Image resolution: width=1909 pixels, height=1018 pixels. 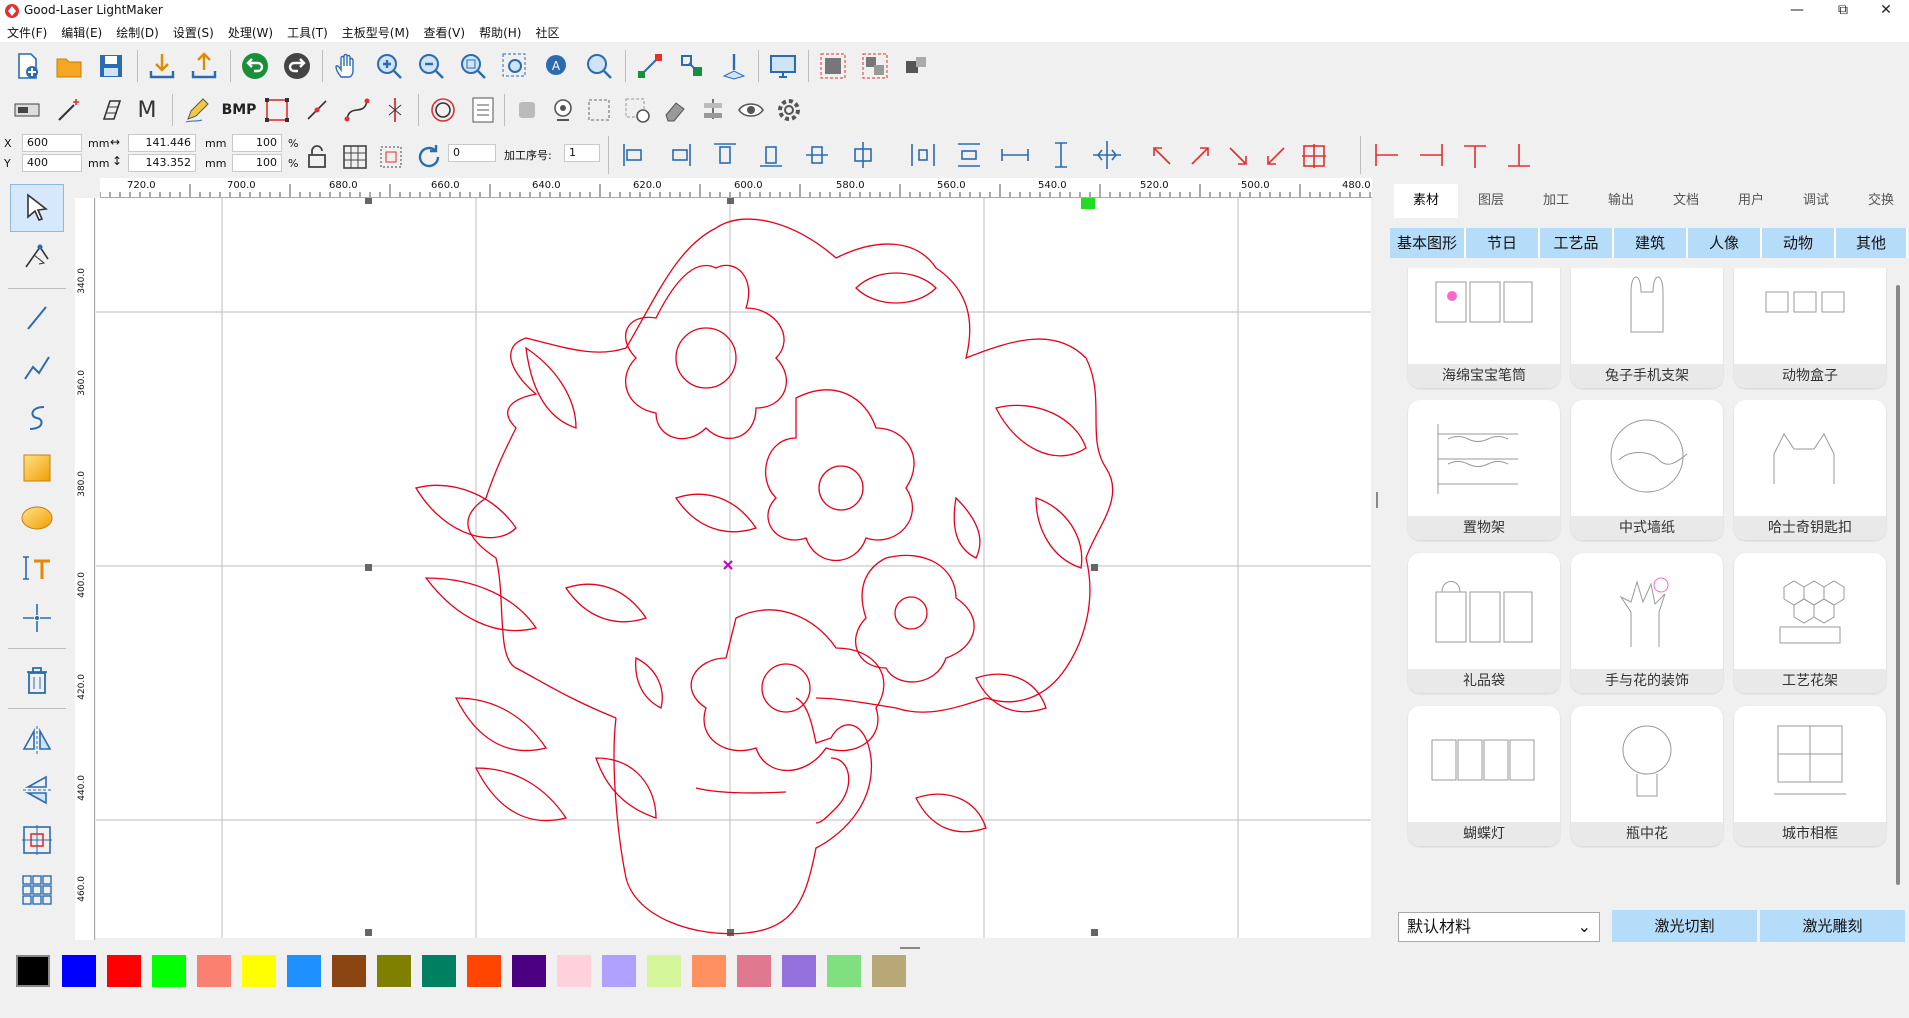 I want to click on rotate-input: 0, so click(x=472, y=153).